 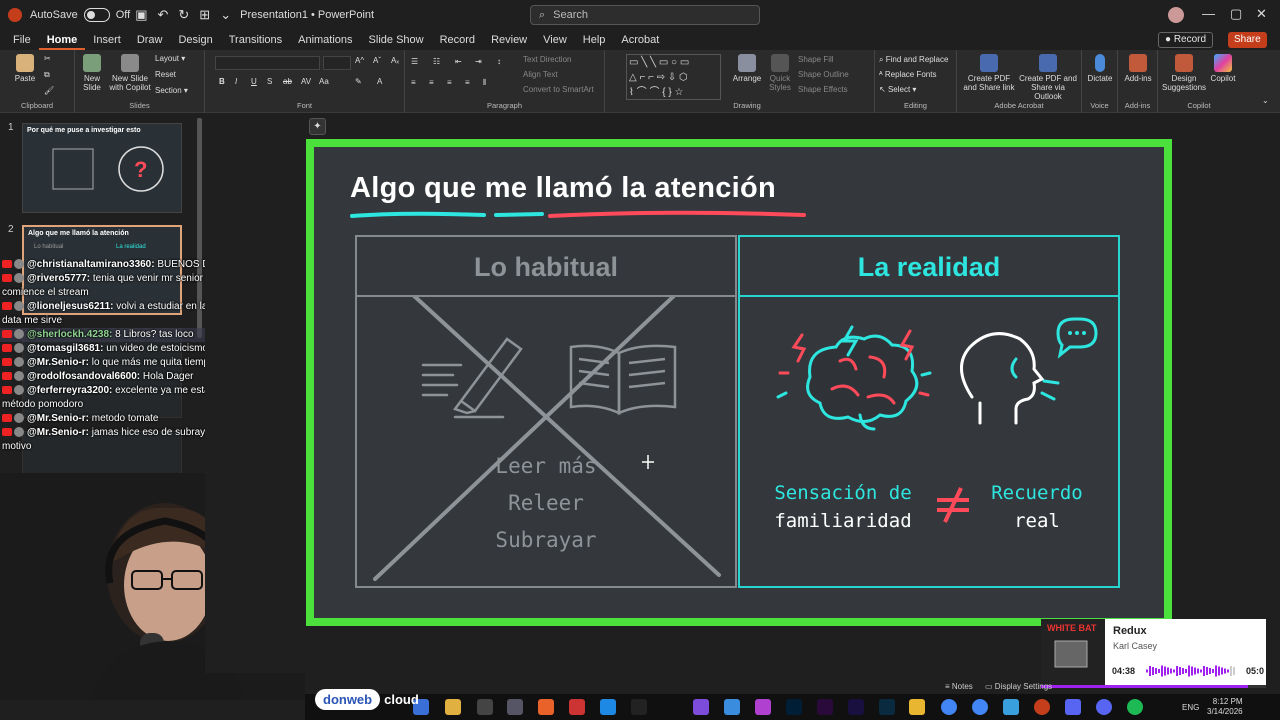 What do you see at coordinates (558, 89) in the screenshot?
I see `smartart-button: Convert to SmartArt` at bounding box center [558, 89].